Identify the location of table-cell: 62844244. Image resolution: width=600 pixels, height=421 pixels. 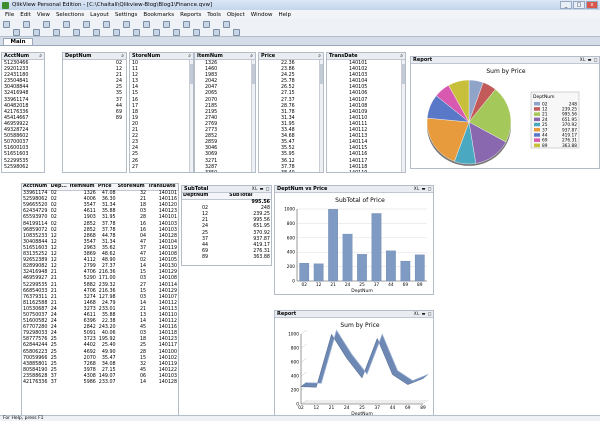
(35, 346).